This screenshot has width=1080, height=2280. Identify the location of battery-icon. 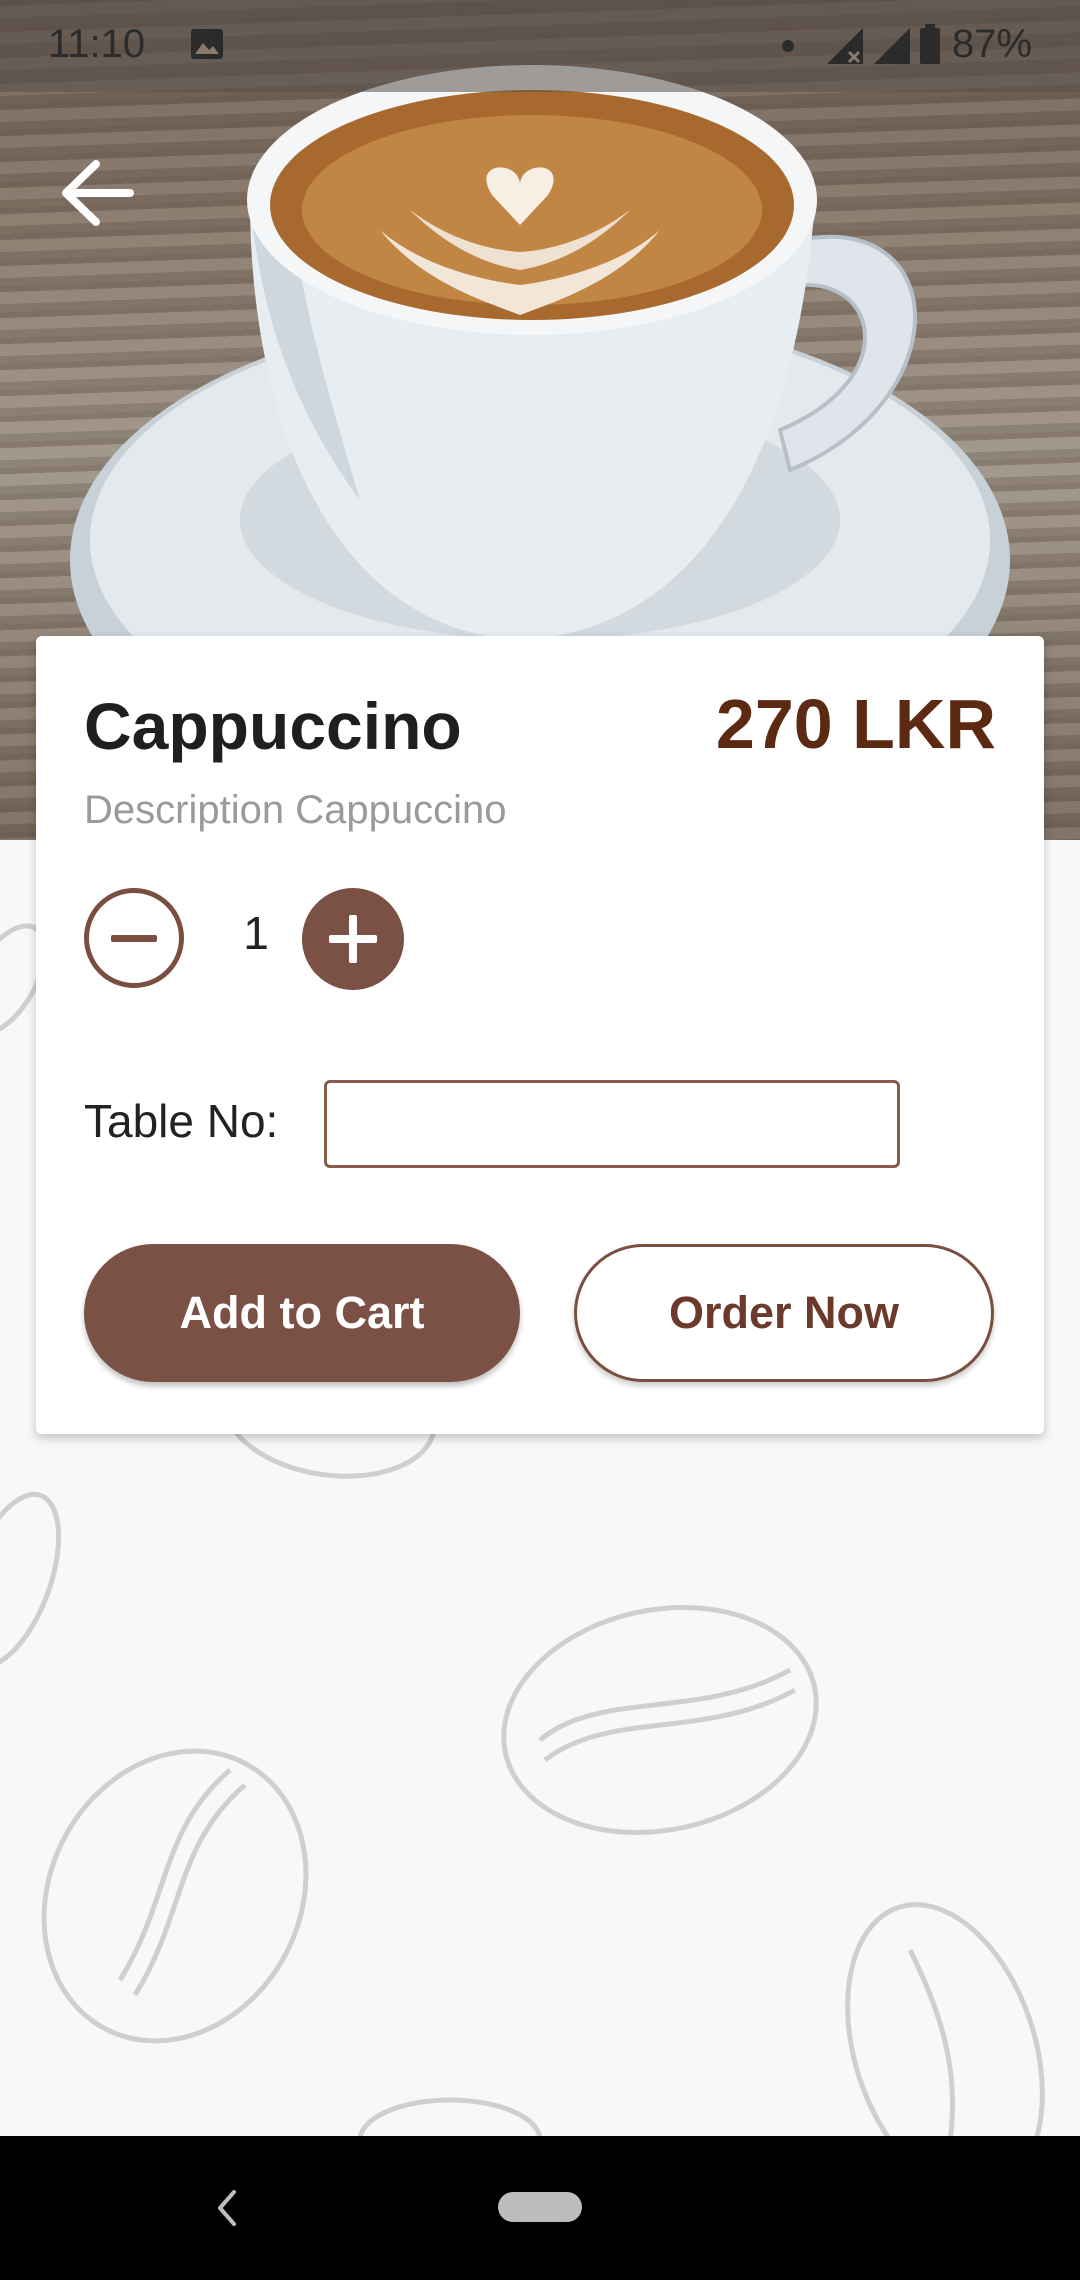
(930, 44).